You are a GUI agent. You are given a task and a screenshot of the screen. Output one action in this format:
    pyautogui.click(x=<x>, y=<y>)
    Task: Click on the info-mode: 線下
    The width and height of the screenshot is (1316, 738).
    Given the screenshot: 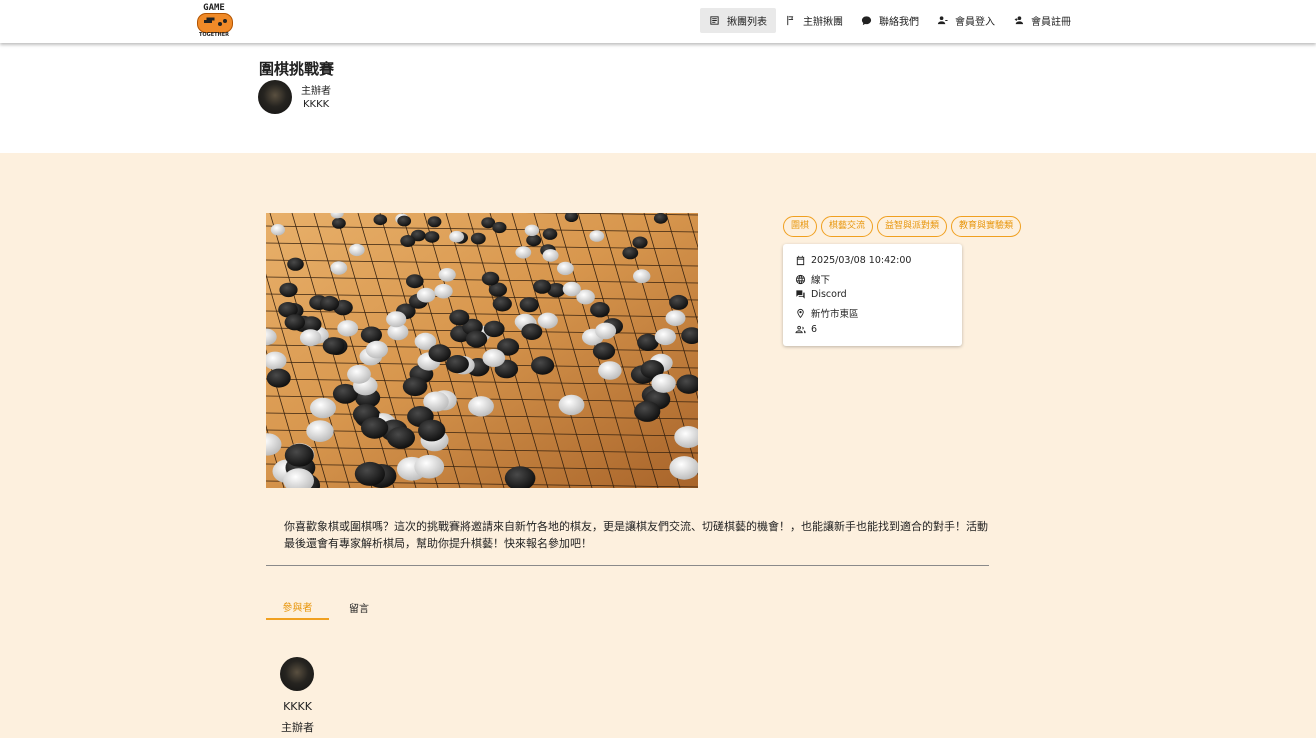 What is the action you would take?
    pyautogui.click(x=812, y=279)
    